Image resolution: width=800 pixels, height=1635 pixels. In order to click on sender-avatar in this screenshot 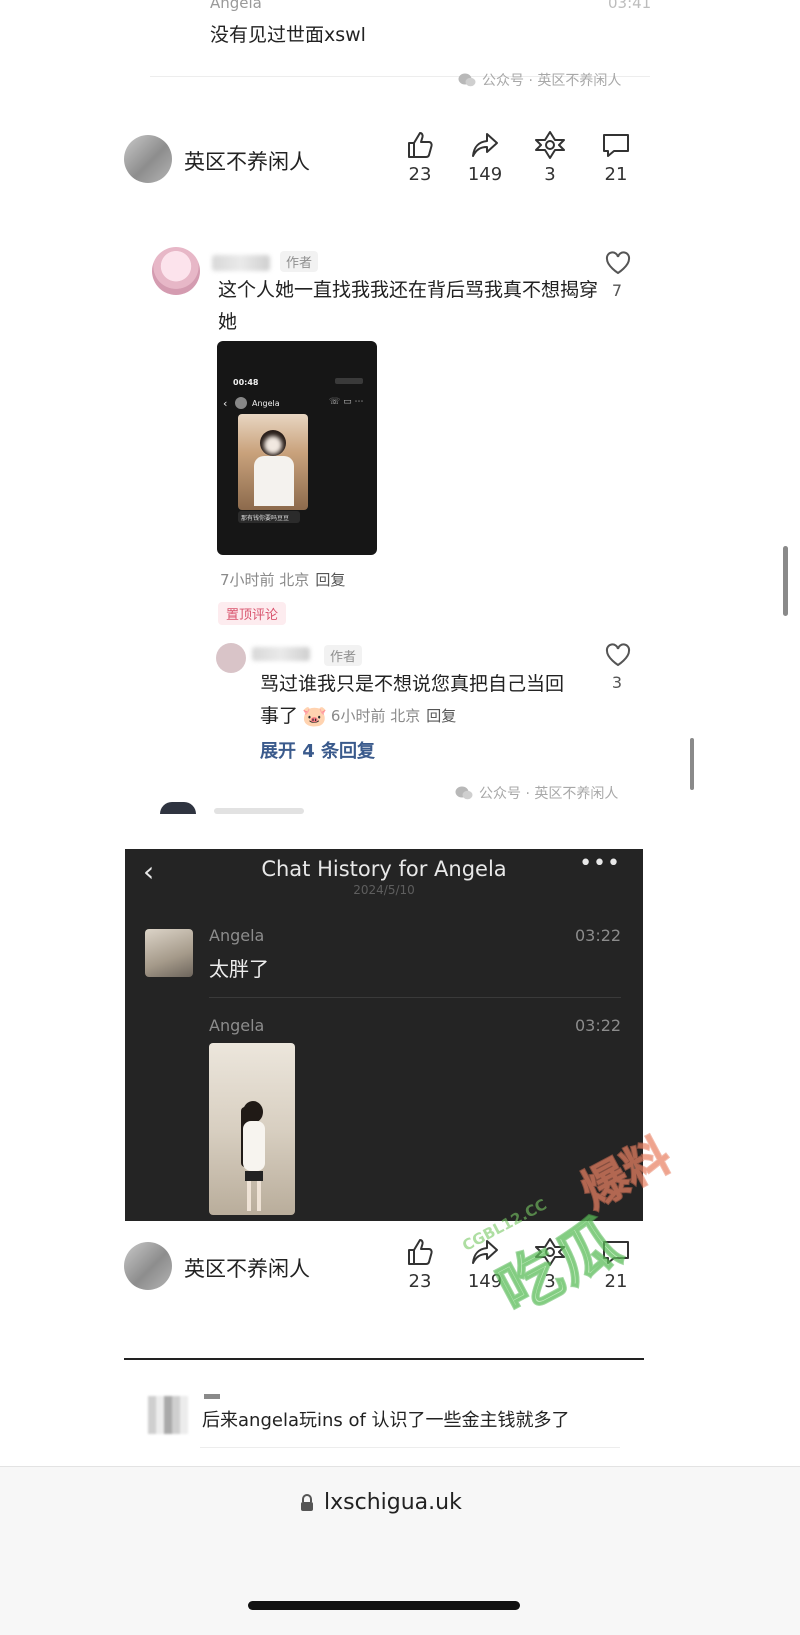, I will do `click(169, 953)`.